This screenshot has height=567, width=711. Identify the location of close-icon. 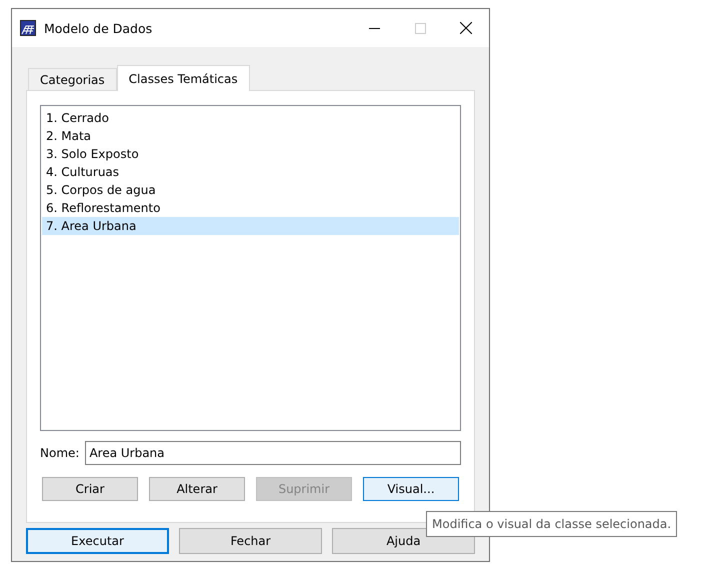
(466, 28).